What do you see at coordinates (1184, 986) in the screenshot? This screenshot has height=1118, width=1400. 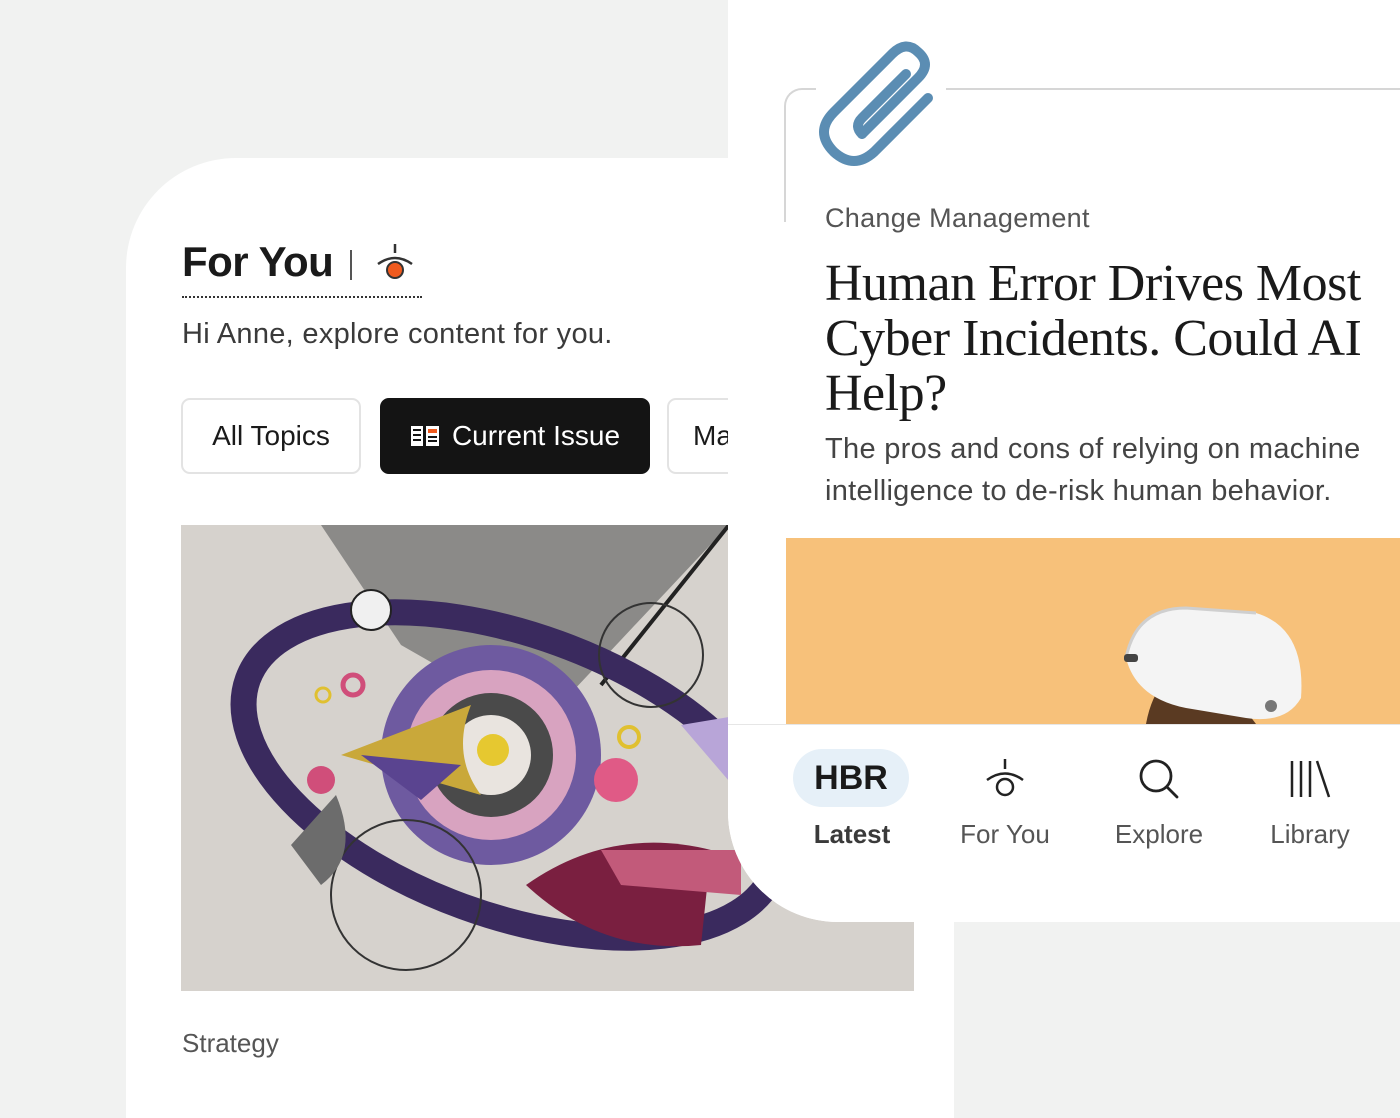 I see `background-panel` at bounding box center [1184, 986].